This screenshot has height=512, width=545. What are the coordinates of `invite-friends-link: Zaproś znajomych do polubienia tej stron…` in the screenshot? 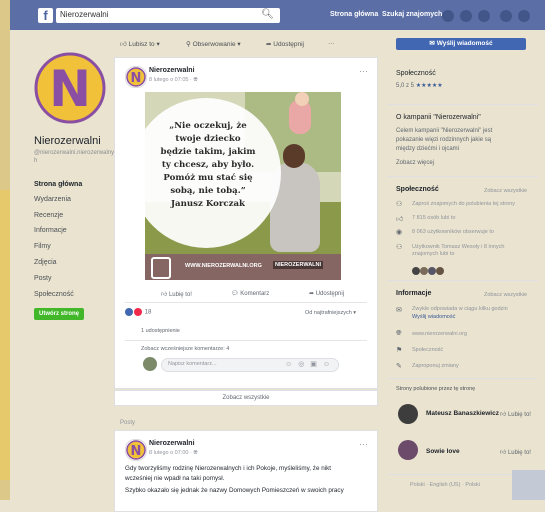 It's located at (463, 204).